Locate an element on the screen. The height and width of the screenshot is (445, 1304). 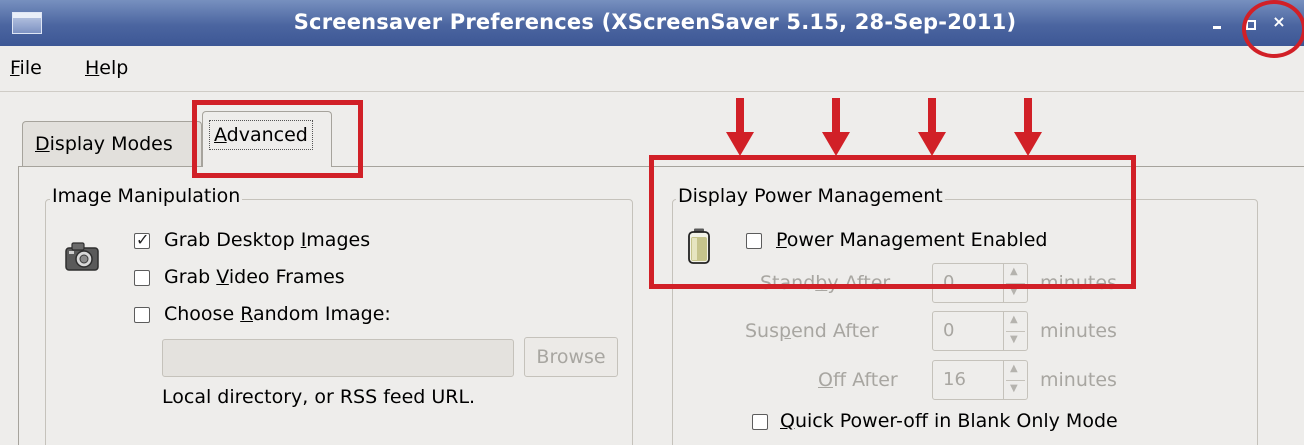
choose-random-image-label: Choose Random Image: is located at coordinates (277, 314).